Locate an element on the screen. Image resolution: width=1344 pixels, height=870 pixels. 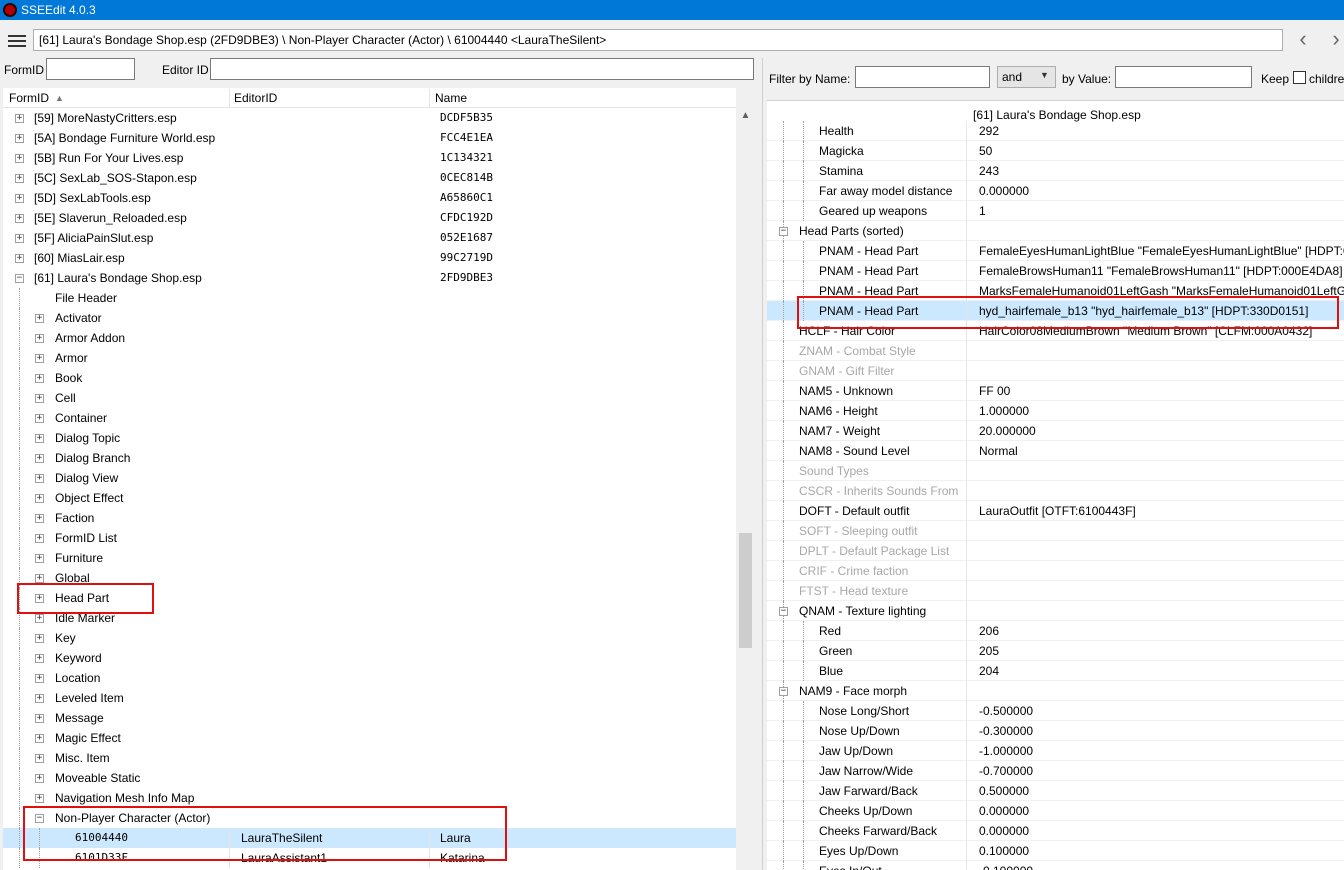
field-value: -0.300000 is located at coordinates (1006, 731).